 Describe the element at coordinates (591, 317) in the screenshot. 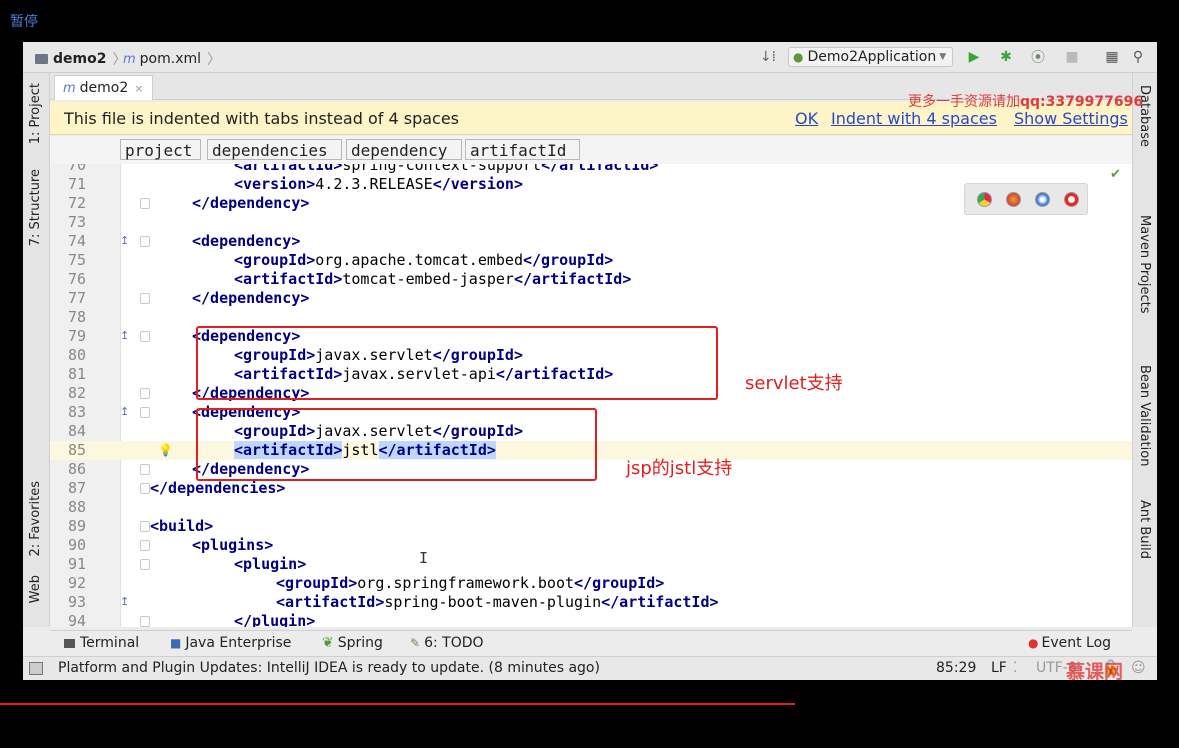

I see `code-line: 78` at that location.